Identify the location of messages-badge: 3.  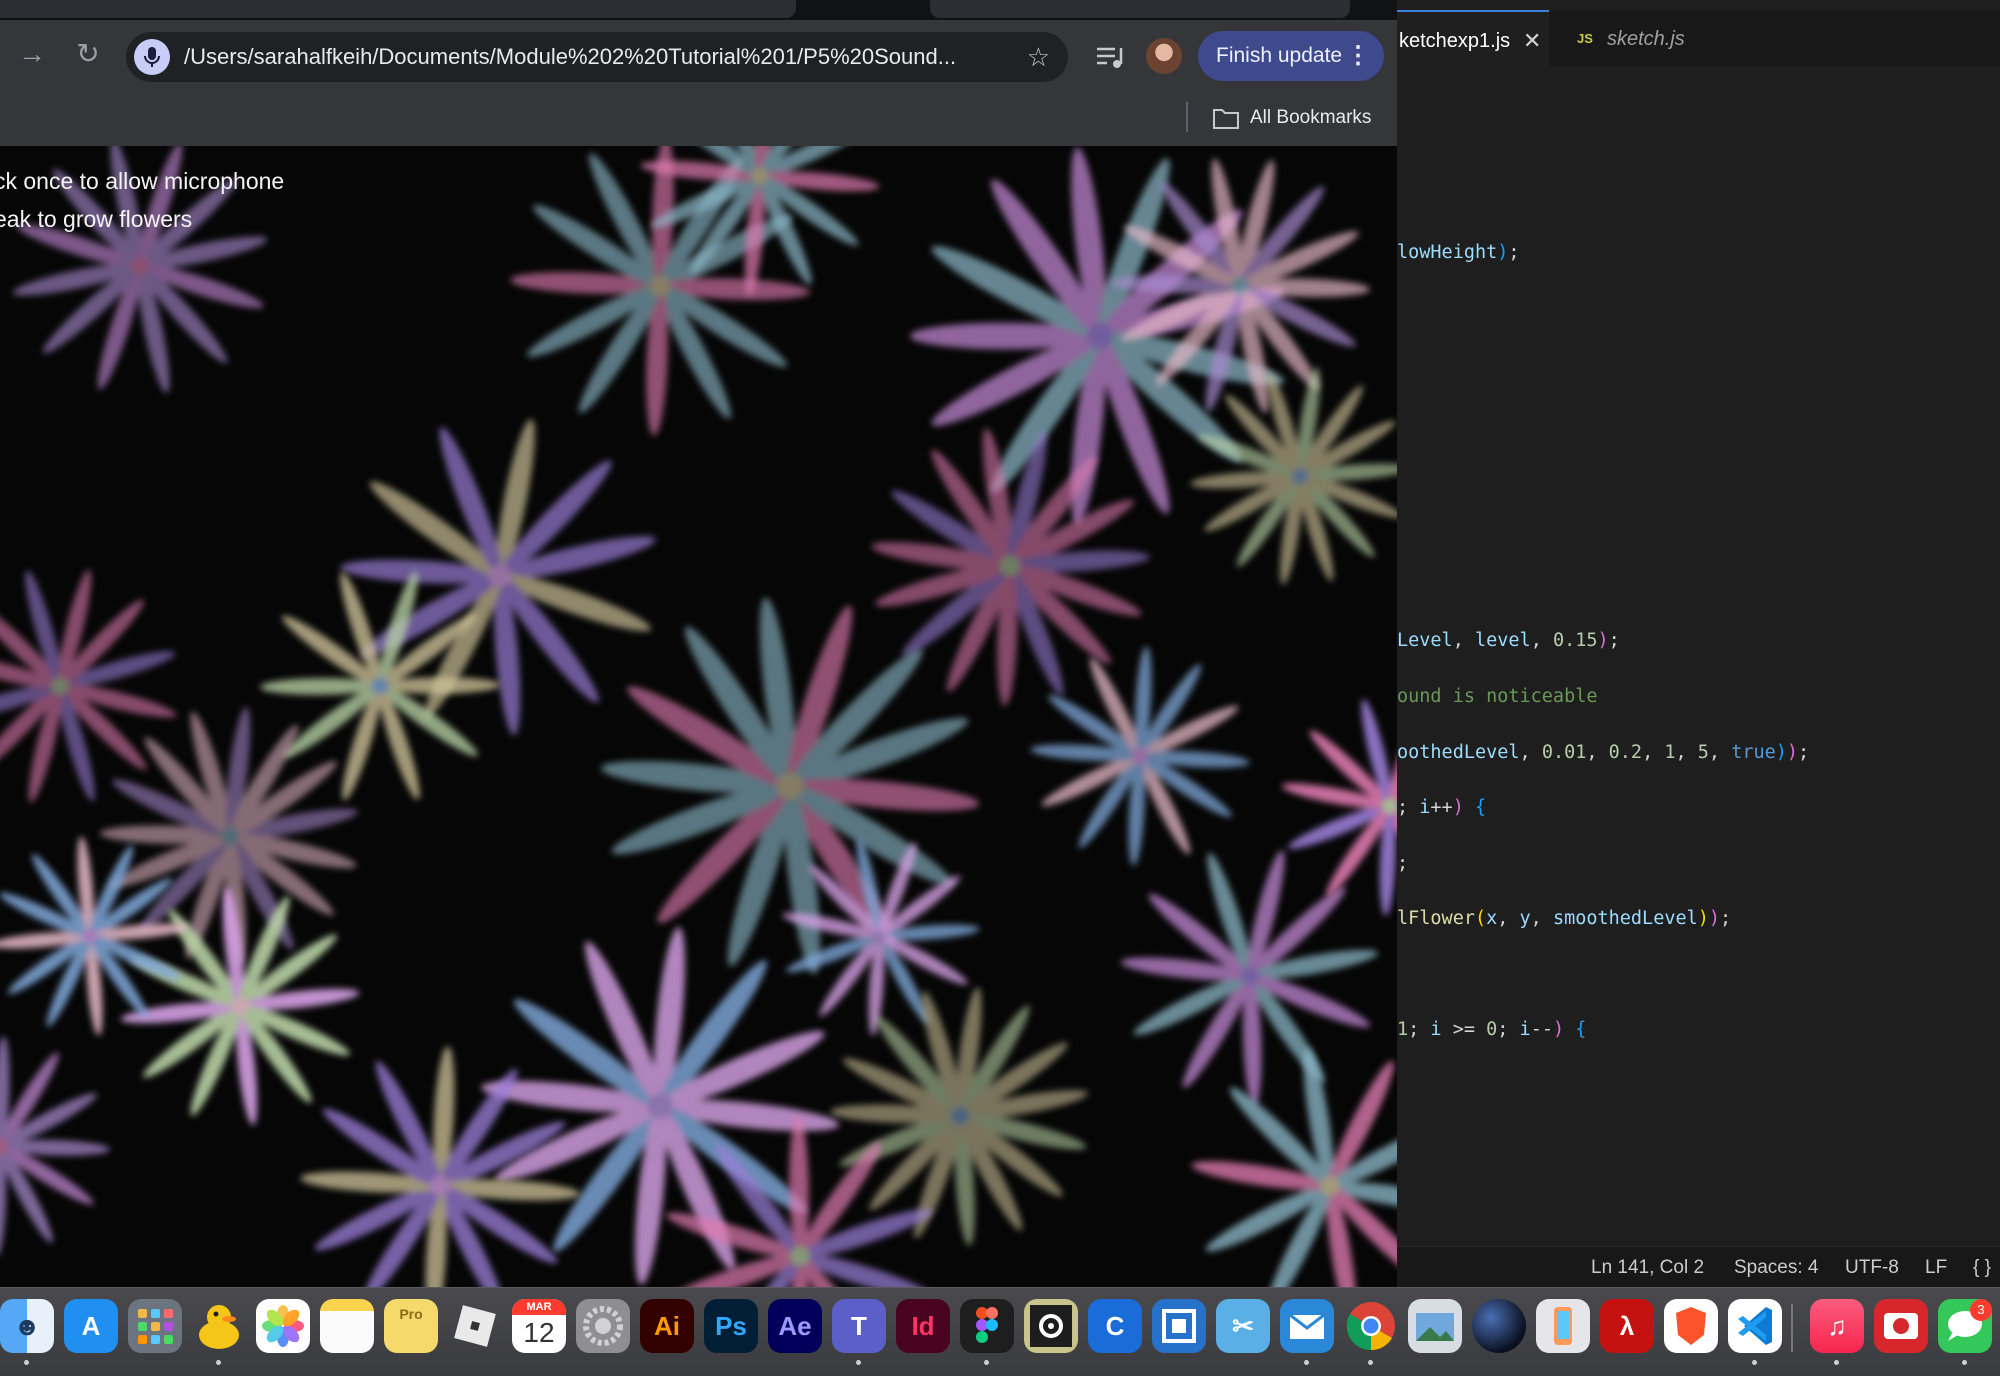
(1981, 1310).